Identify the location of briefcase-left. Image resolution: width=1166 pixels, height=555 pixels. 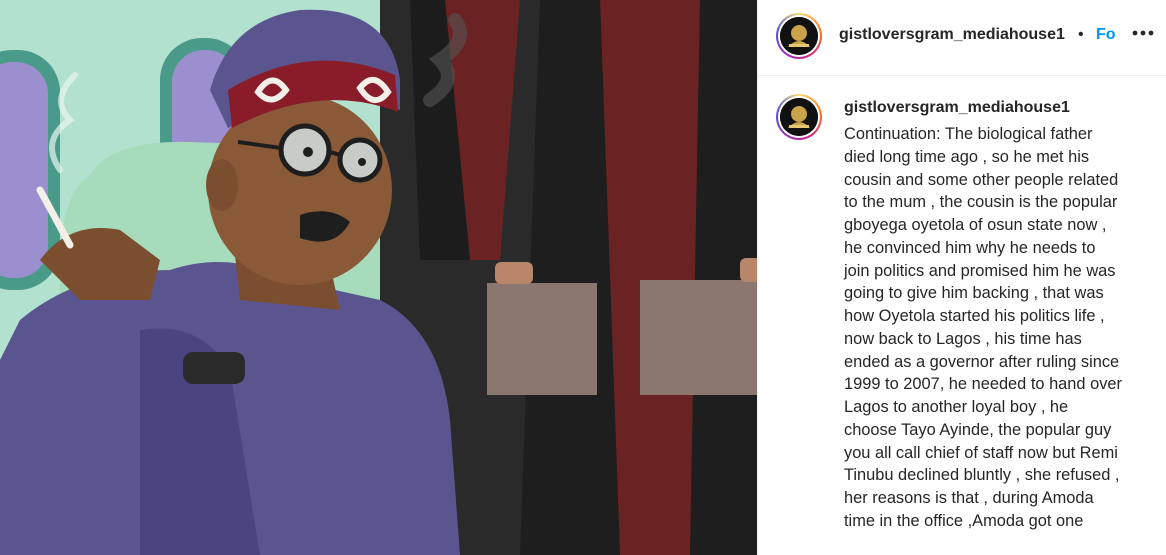
(542, 339).